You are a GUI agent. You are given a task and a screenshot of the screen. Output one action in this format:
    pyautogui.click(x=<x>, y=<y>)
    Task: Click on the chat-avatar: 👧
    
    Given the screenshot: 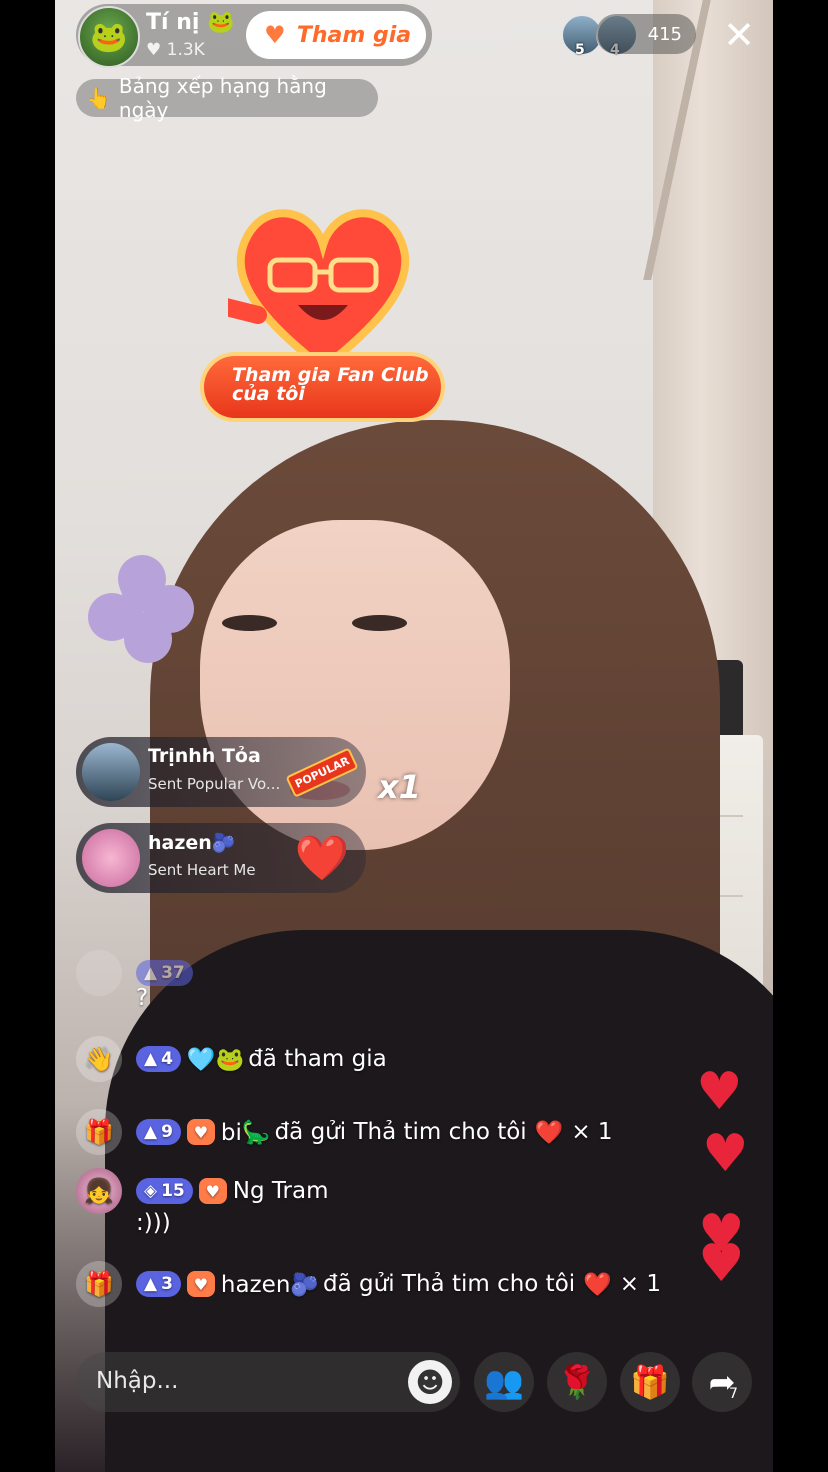 What is the action you would take?
    pyautogui.click(x=99, y=1191)
    